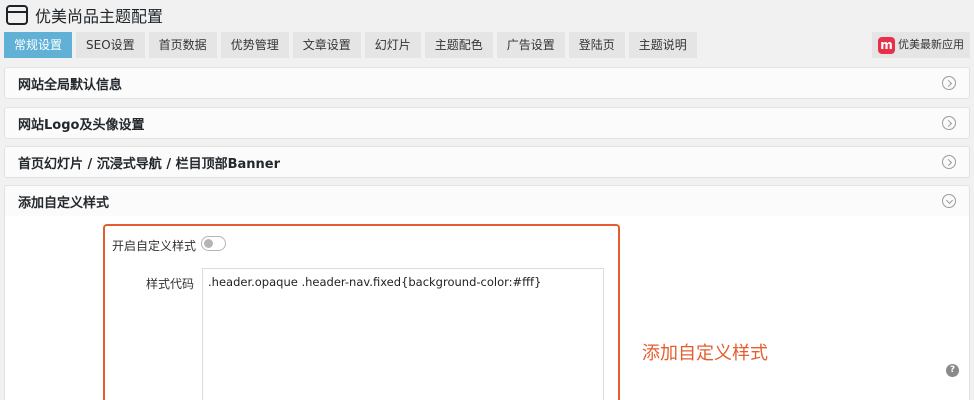  Describe the element at coordinates (254, 45) in the screenshot. I see `tab-advantages: 优势管理` at that location.